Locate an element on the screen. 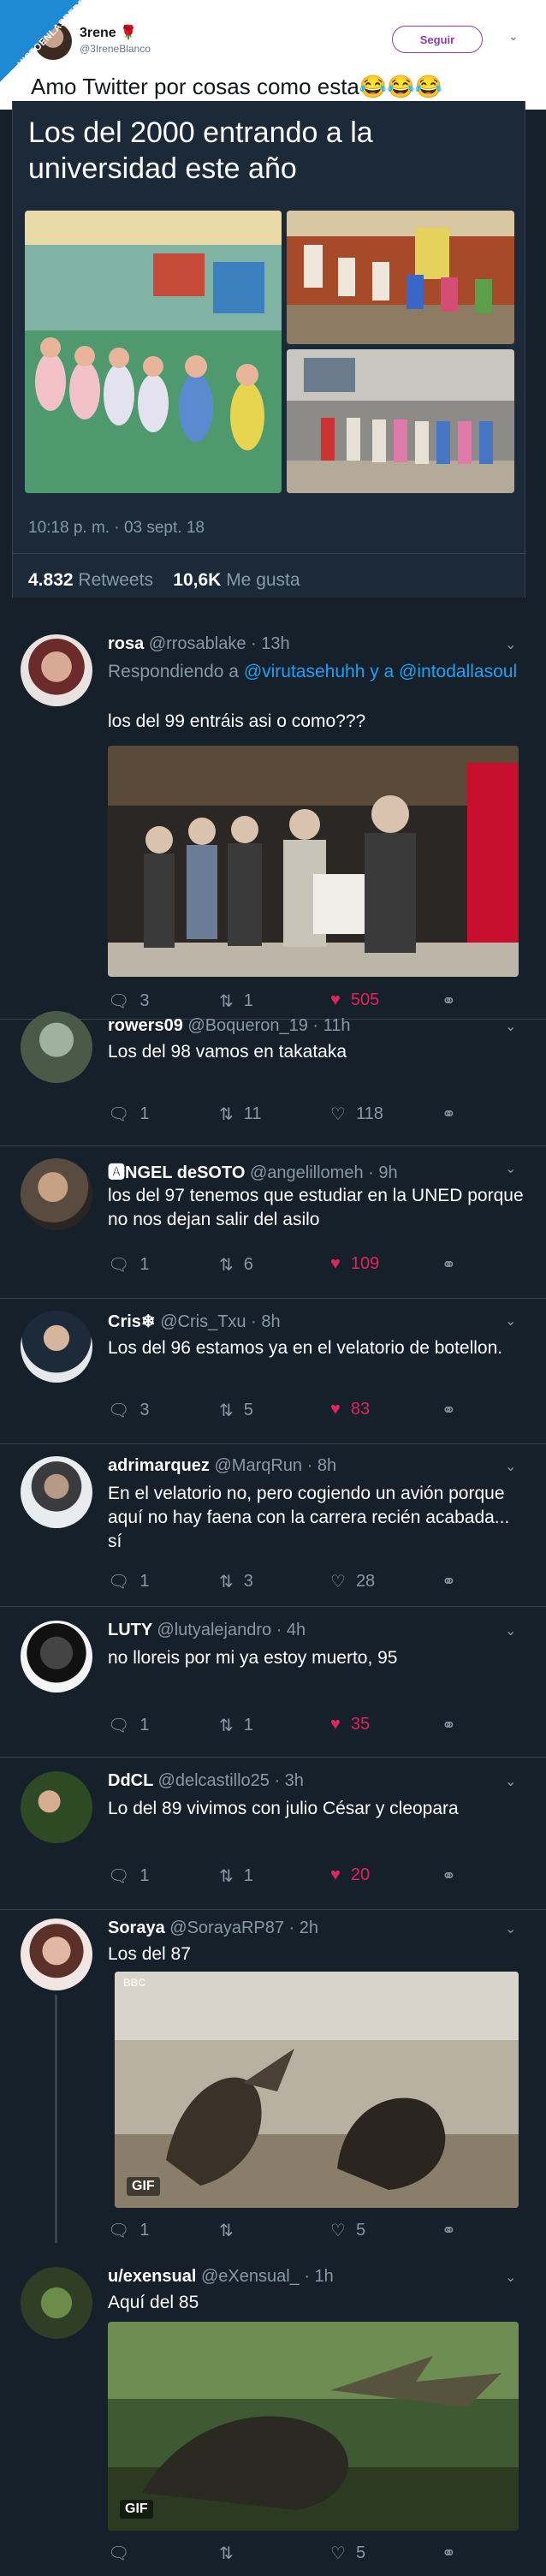 The image size is (546, 2576). reply-count: 3 is located at coordinates (145, 1001).